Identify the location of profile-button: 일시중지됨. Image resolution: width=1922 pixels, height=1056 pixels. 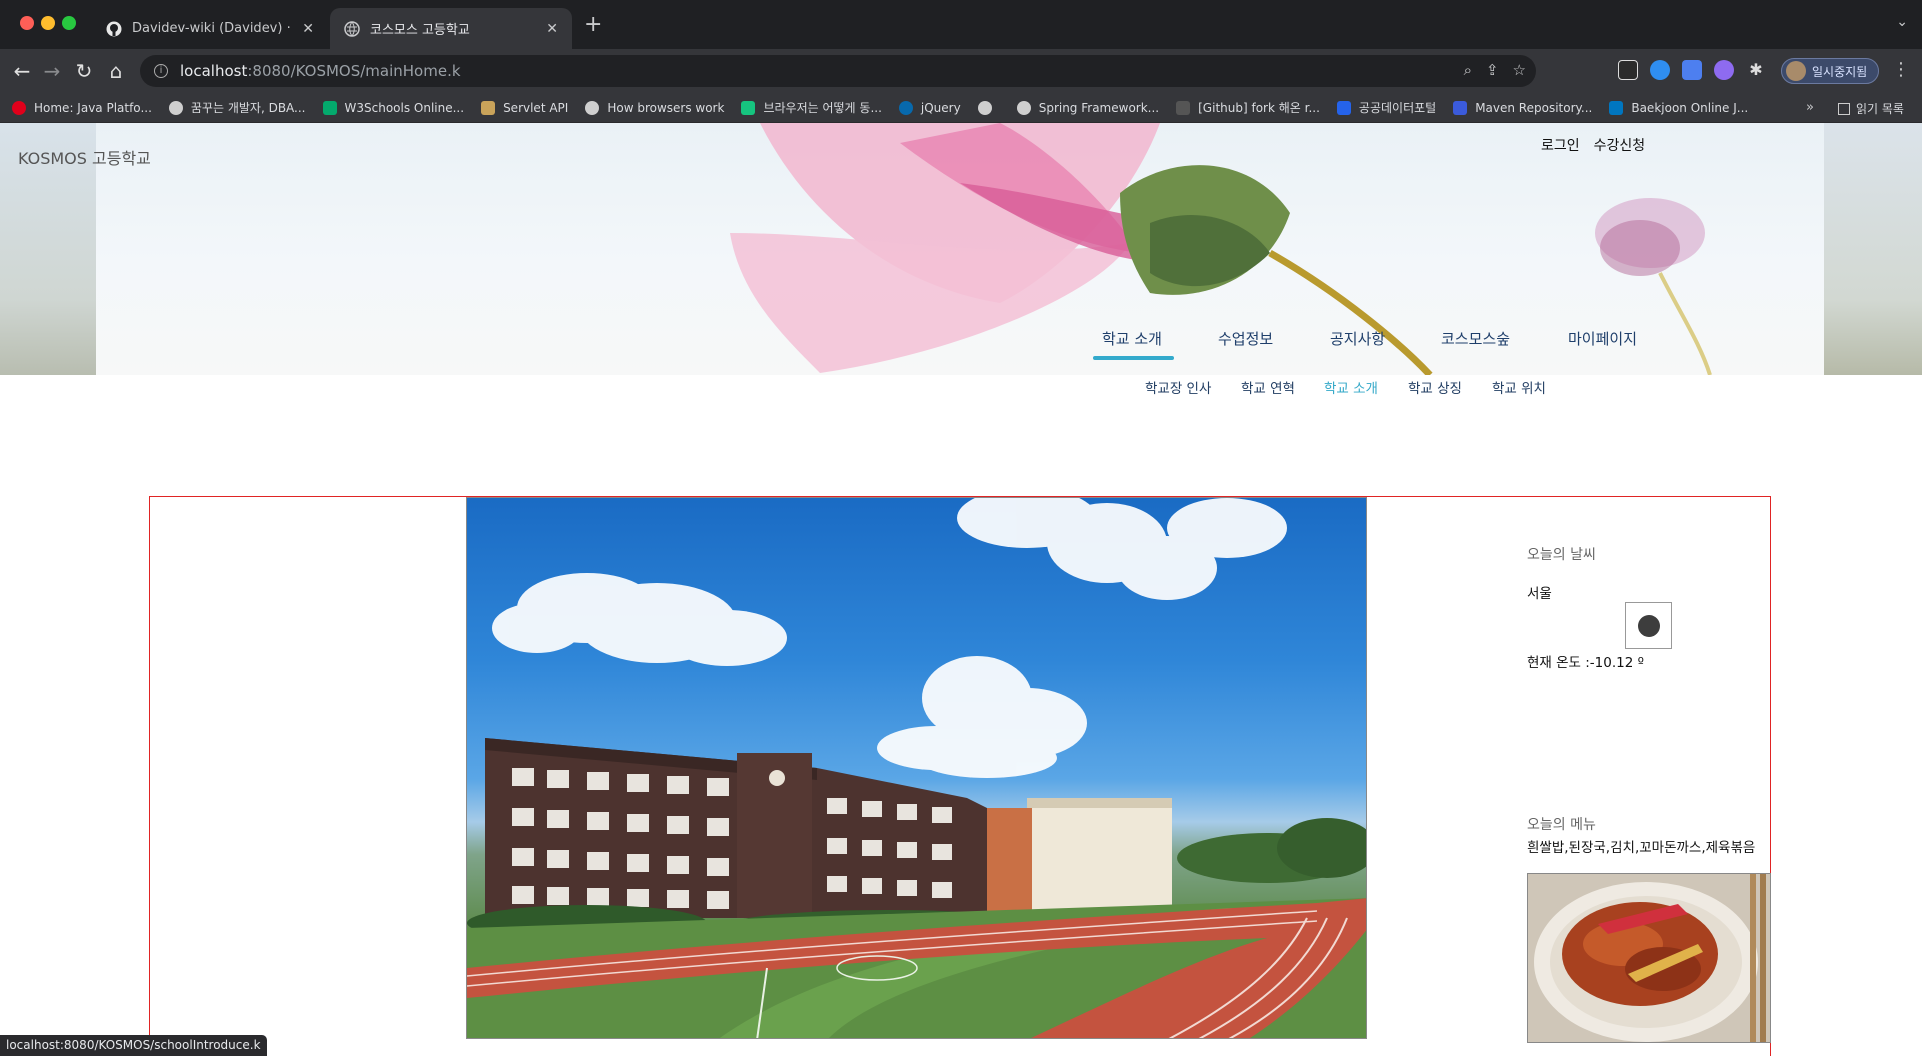
(1830, 71).